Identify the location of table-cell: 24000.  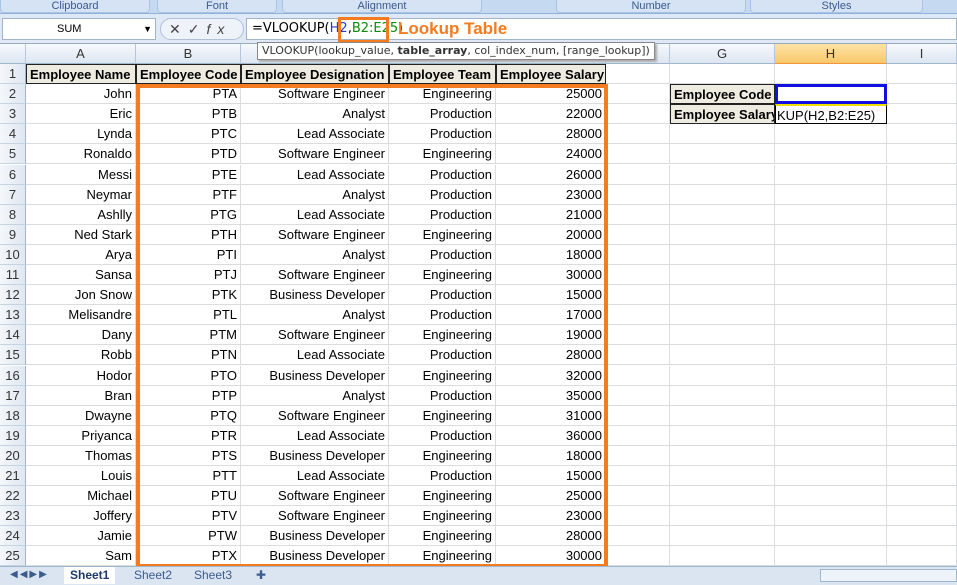
(551, 154).